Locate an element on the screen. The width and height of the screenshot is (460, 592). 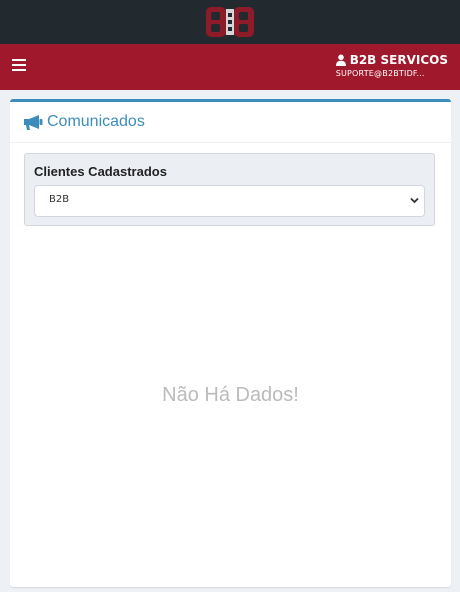
user-icon is located at coordinates (340, 60).